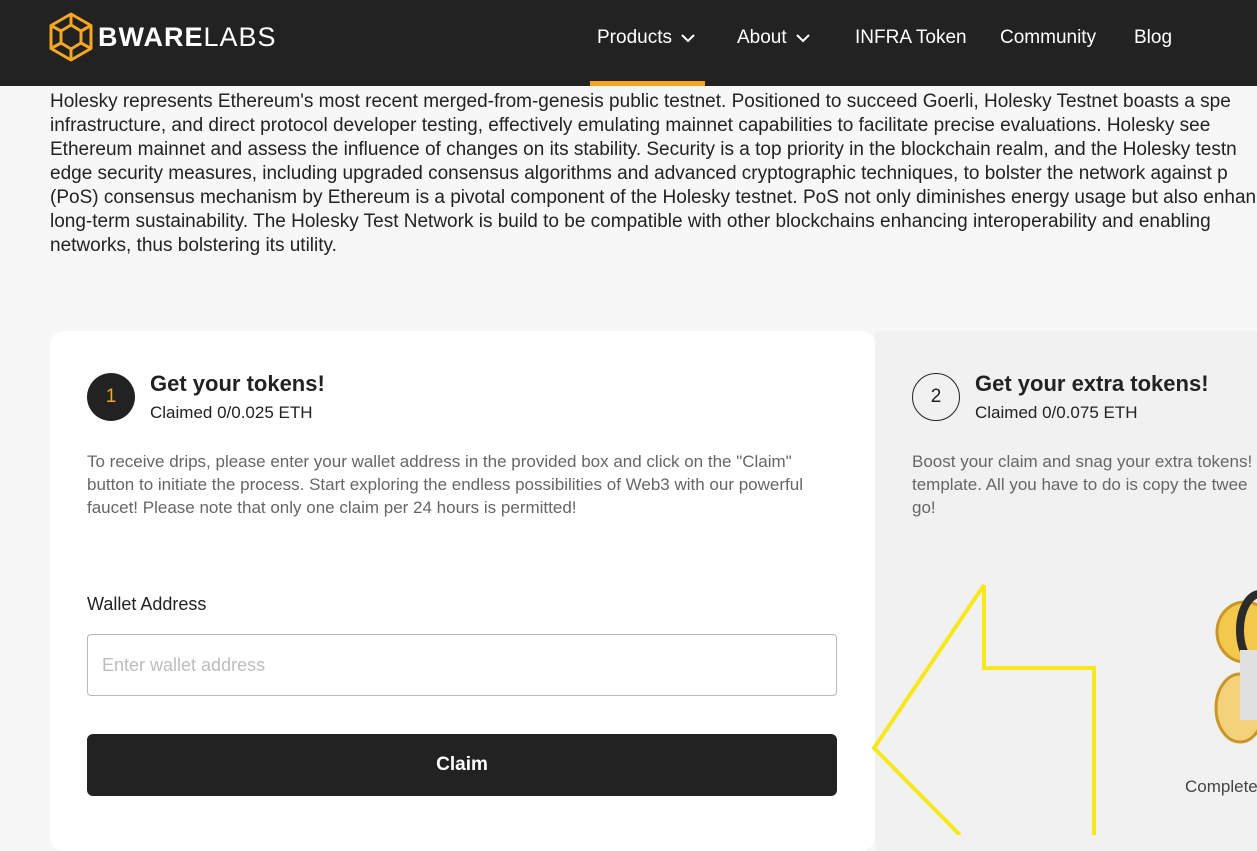 Image resolution: width=1257 pixels, height=851 pixels. What do you see at coordinates (1056, 412) in the screenshot?
I see `claimed-amount: Claimed 0/0.075 ETH` at bounding box center [1056, 412].